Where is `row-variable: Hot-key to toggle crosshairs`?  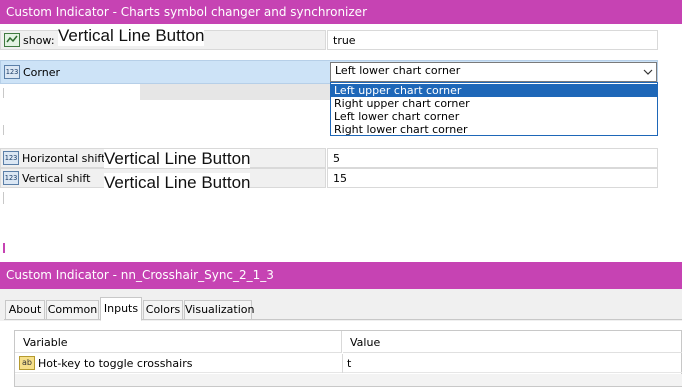
row-variable: Hot-key to toggle crosshairs is located at coordinates (115, 363).